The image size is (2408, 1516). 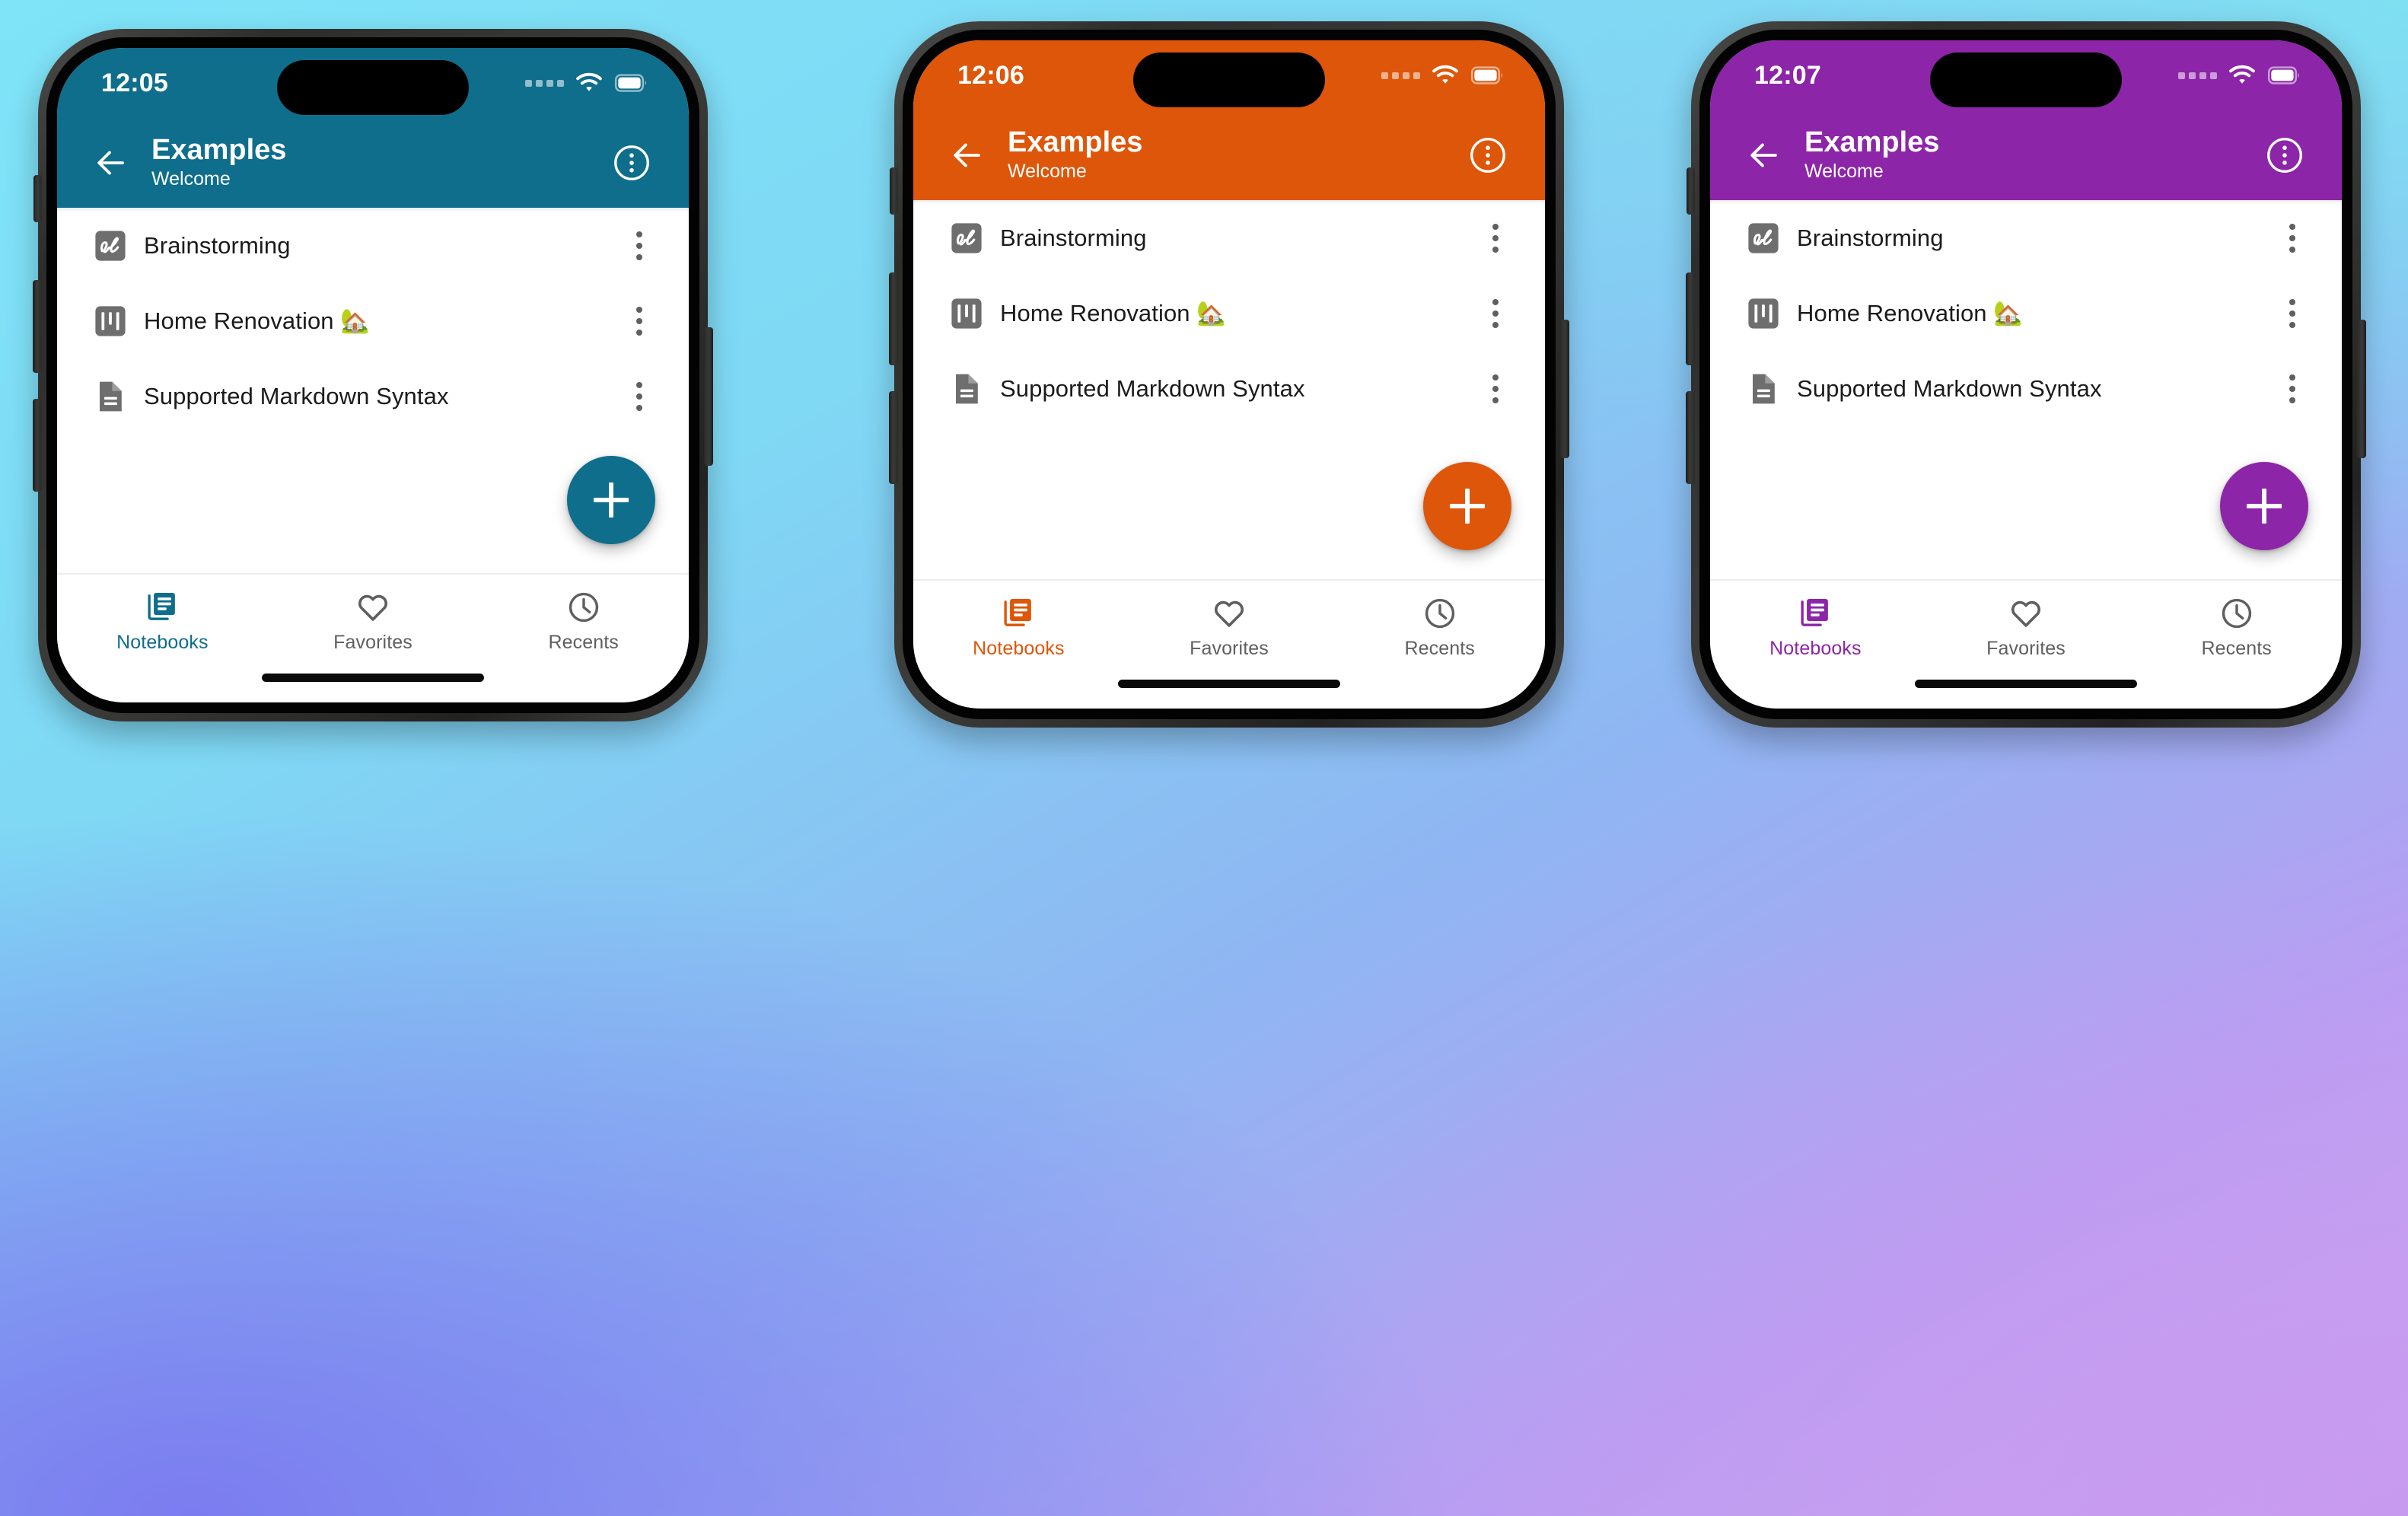 I want to click on bottom-navigation: Notebooks Favorites Recents, so click(x=2026, y=627).